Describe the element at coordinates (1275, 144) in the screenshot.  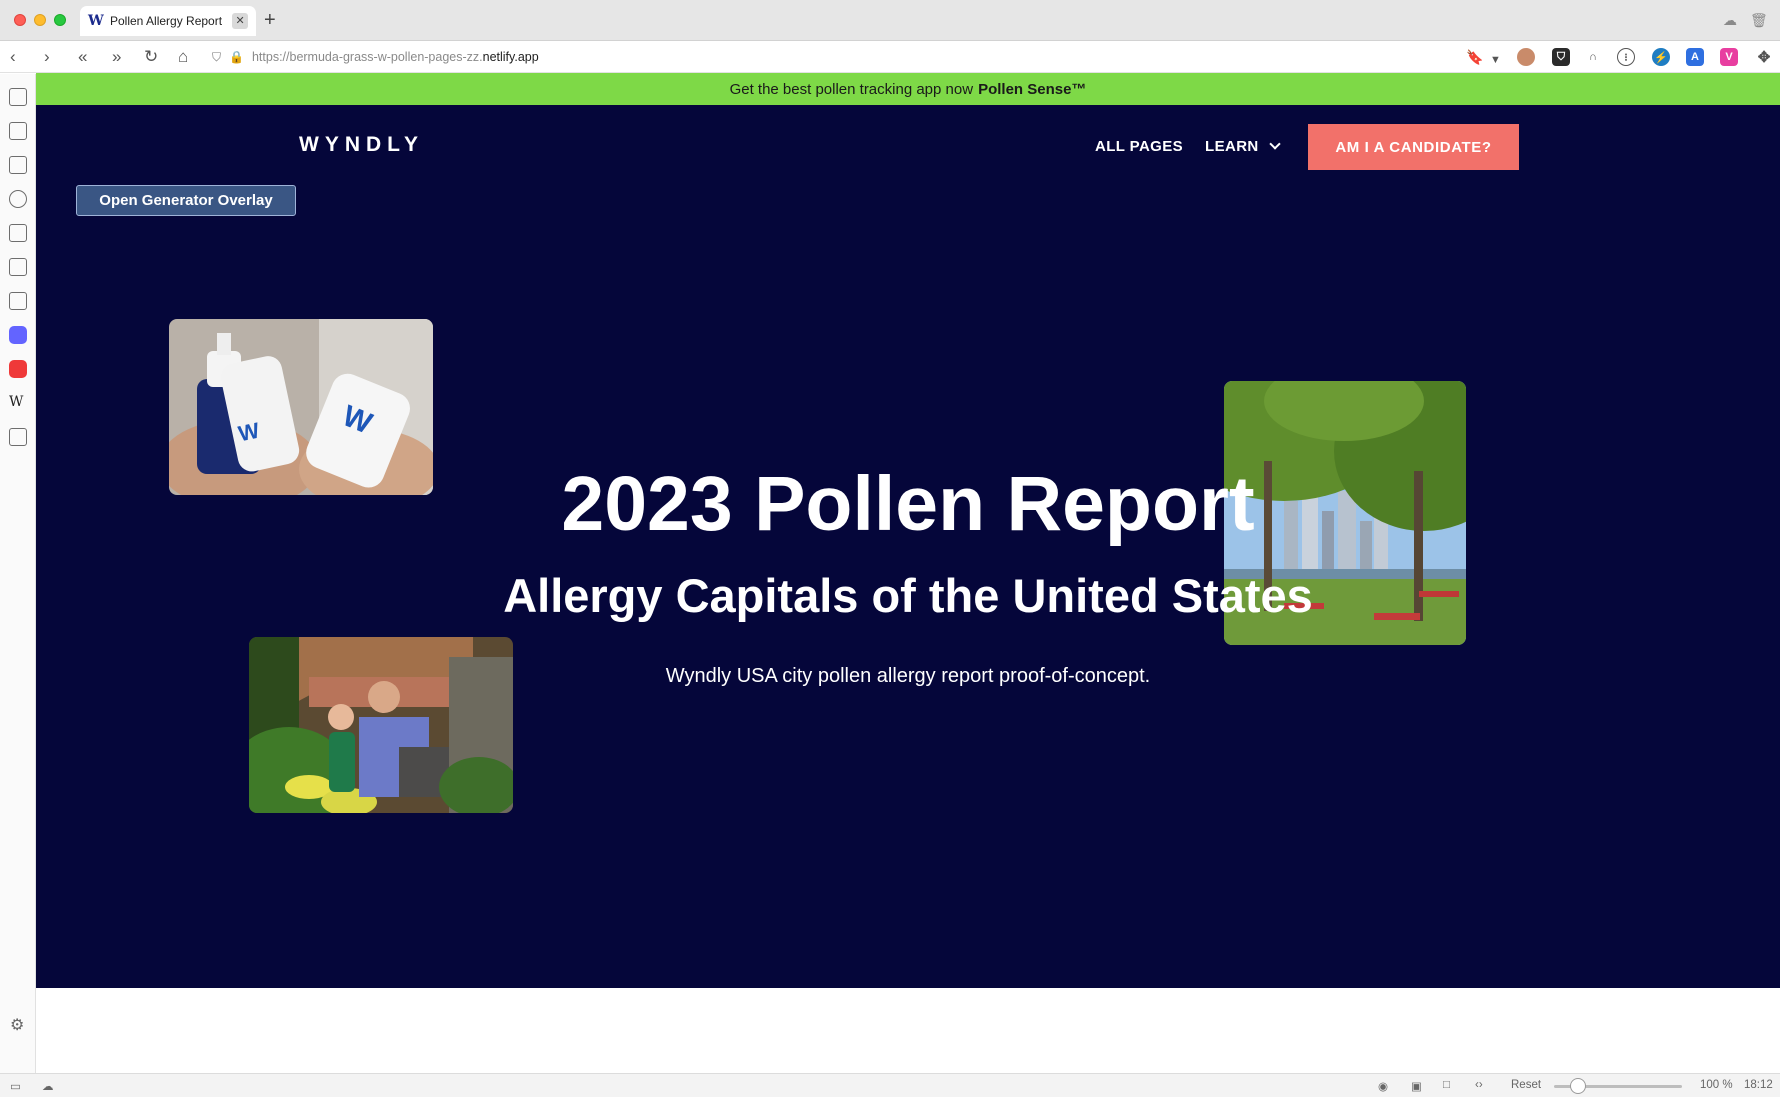
I see `chevron-down-icon` at that location.